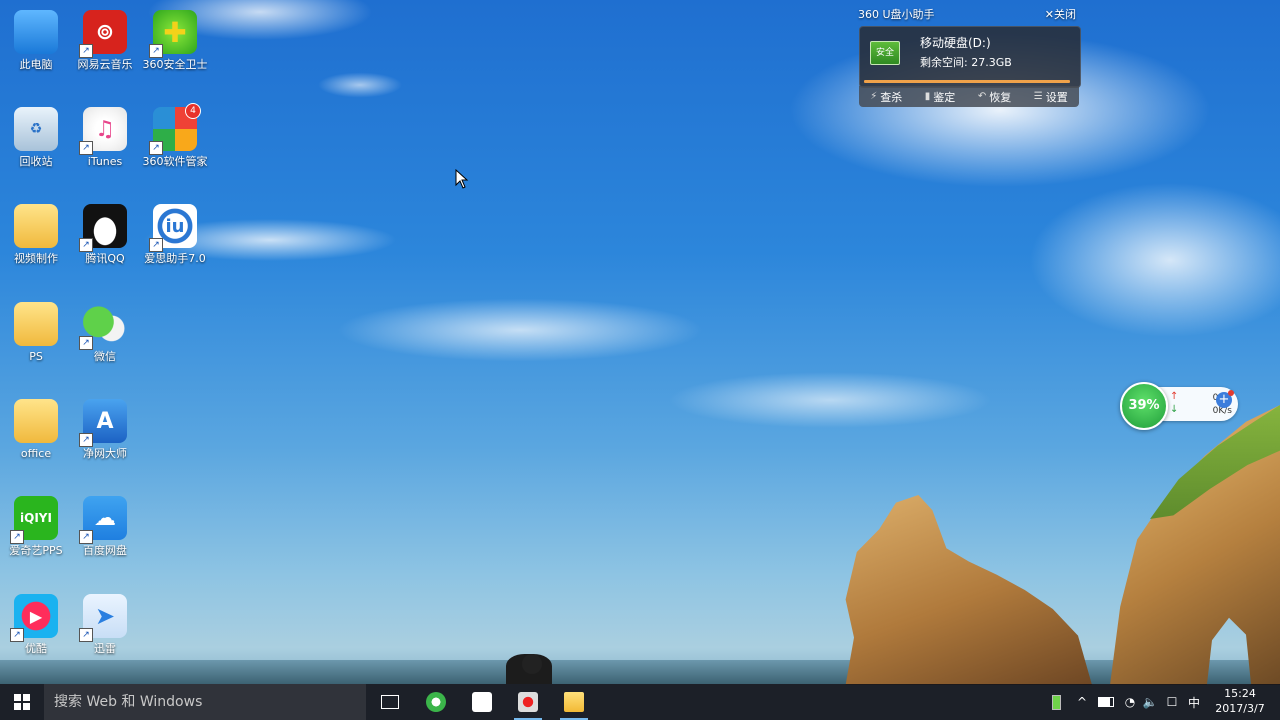 The width and height of the screenshot is (1280, 720). I want to click on memory-usage-ball: 39%, so click(1144, 406).